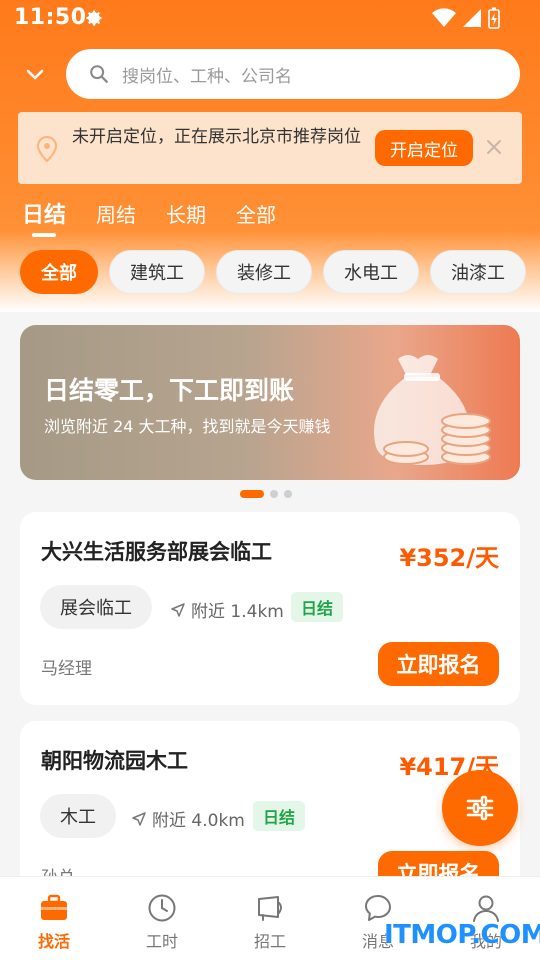 This screenshot has width=540, height=960. What do you see at coordinates (157, 272) in the screenshot?
I see `chip-construction: 建筑工` at bounding box center [157, 272].